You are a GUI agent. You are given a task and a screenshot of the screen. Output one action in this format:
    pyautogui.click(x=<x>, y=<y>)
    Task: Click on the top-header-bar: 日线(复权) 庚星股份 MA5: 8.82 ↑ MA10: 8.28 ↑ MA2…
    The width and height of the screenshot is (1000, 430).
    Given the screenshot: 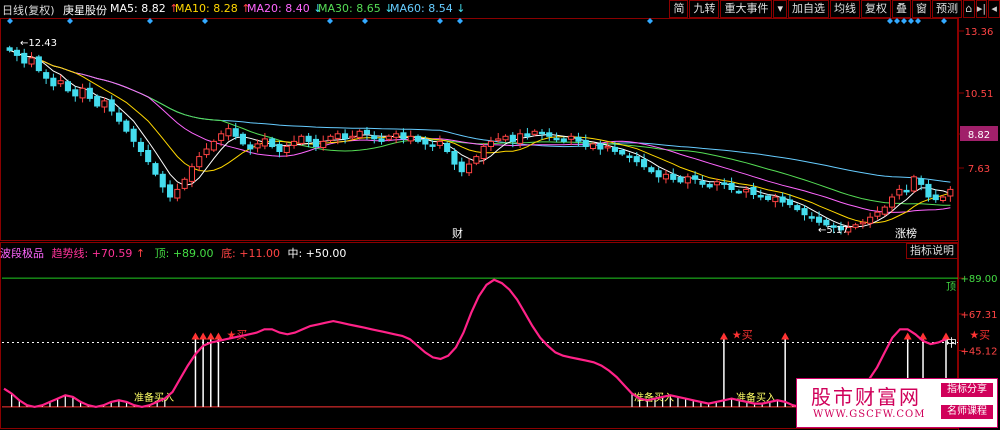 What is the action you would take?
    pyautogui.click(x=500, y=9)
    